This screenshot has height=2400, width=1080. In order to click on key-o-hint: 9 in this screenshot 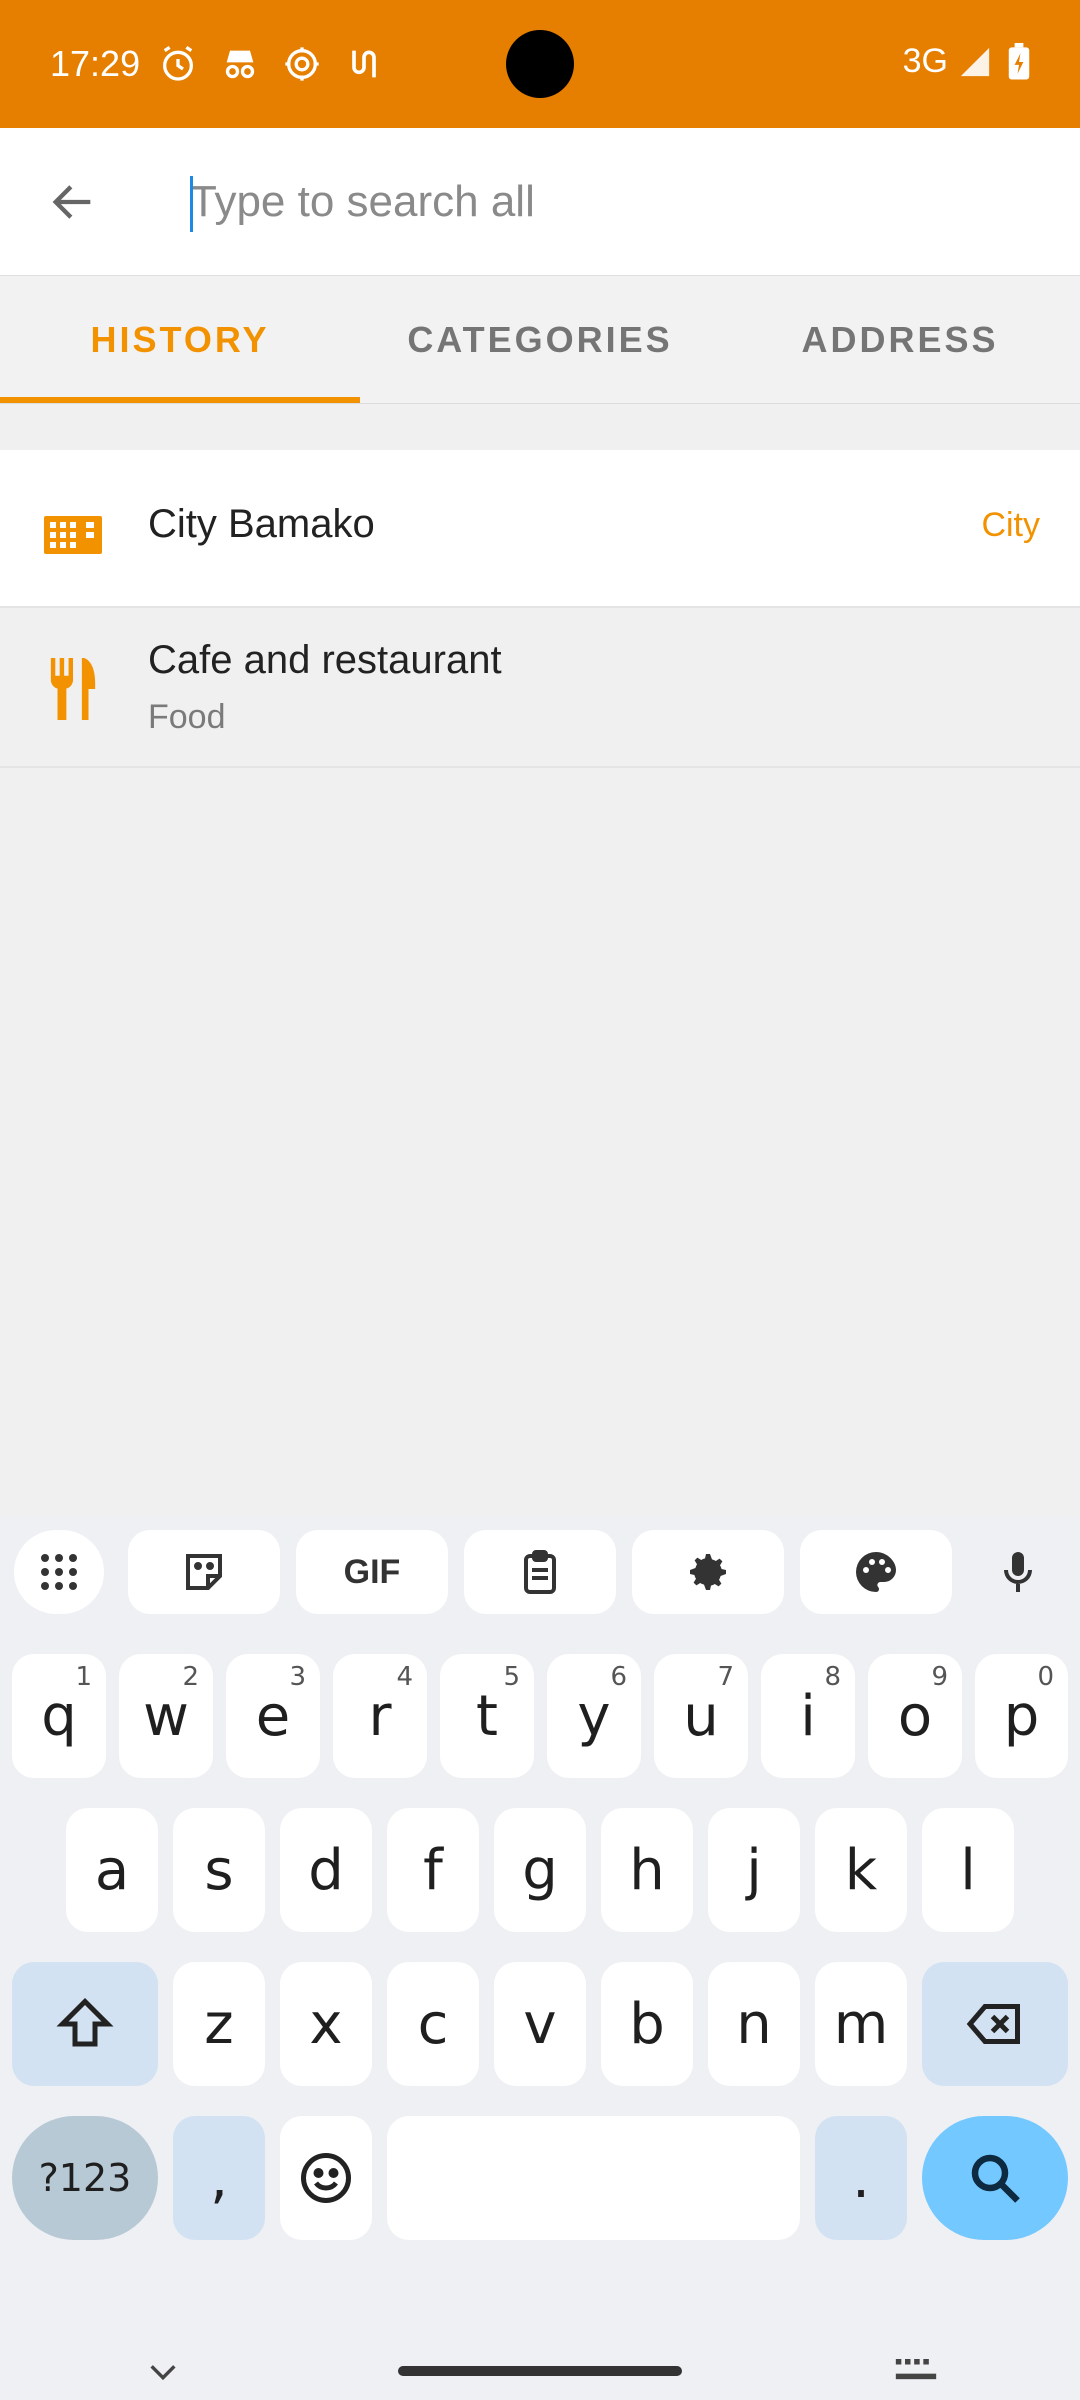, I will do `click(939, 1677)`.